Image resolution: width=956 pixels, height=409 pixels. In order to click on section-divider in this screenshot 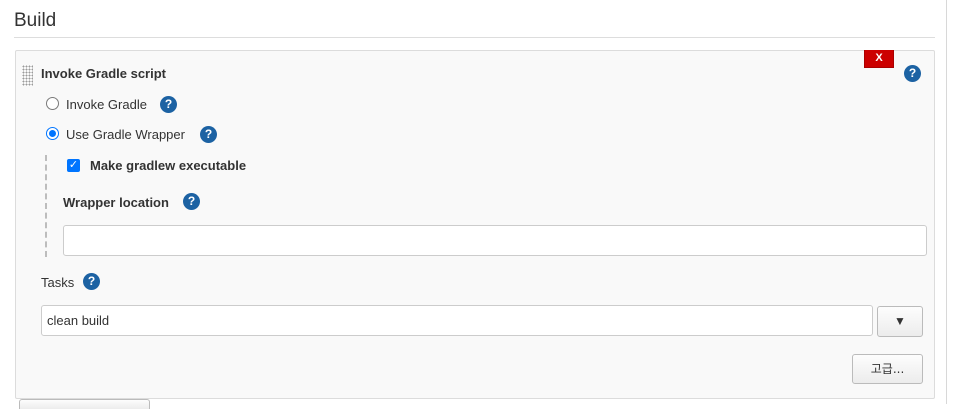, I will do `click(474, 37)`.